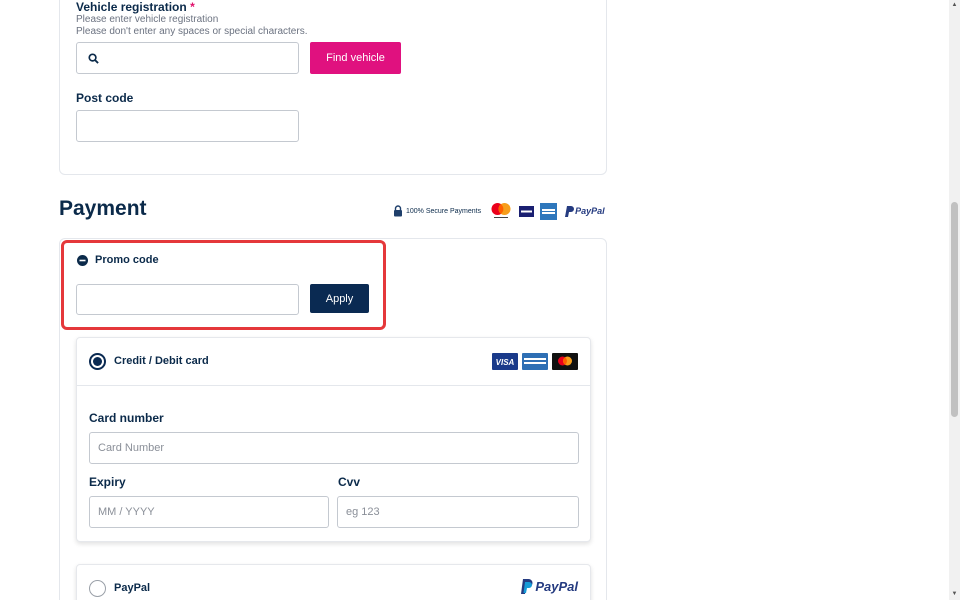 The image size is (960, 600). Describe the element at coordinates (147, 19) in the screenshot. I see `registration-hint: Please enter vehicle registration` at that location.